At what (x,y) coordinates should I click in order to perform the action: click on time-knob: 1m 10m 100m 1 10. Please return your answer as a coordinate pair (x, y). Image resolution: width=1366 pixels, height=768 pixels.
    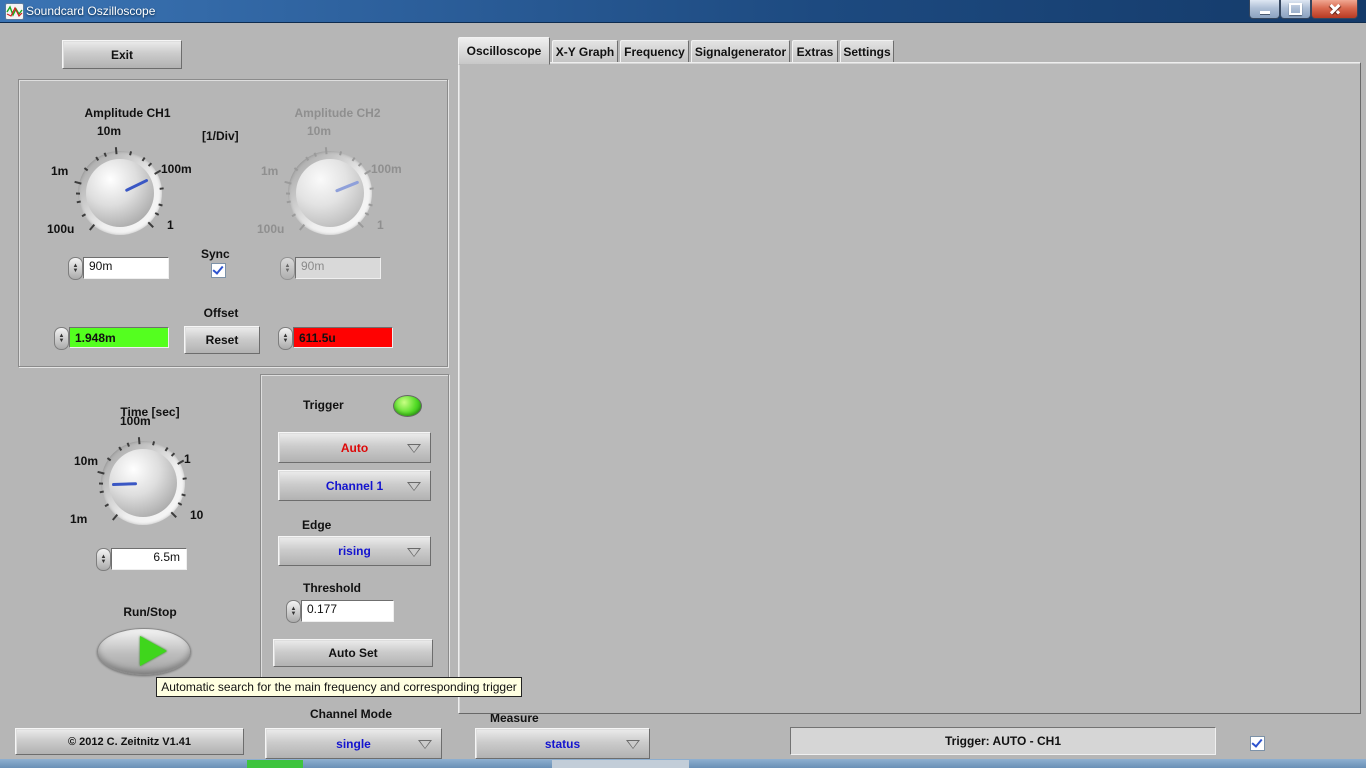
    Looking at the image, I should click on (136, 476).